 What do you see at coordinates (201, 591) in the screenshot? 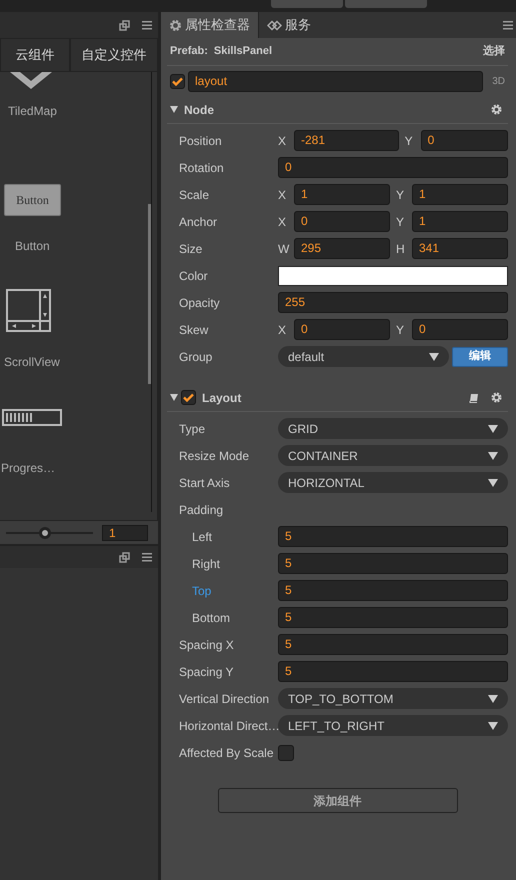
I see `property-label: Top` at bounding box center [201, 591].